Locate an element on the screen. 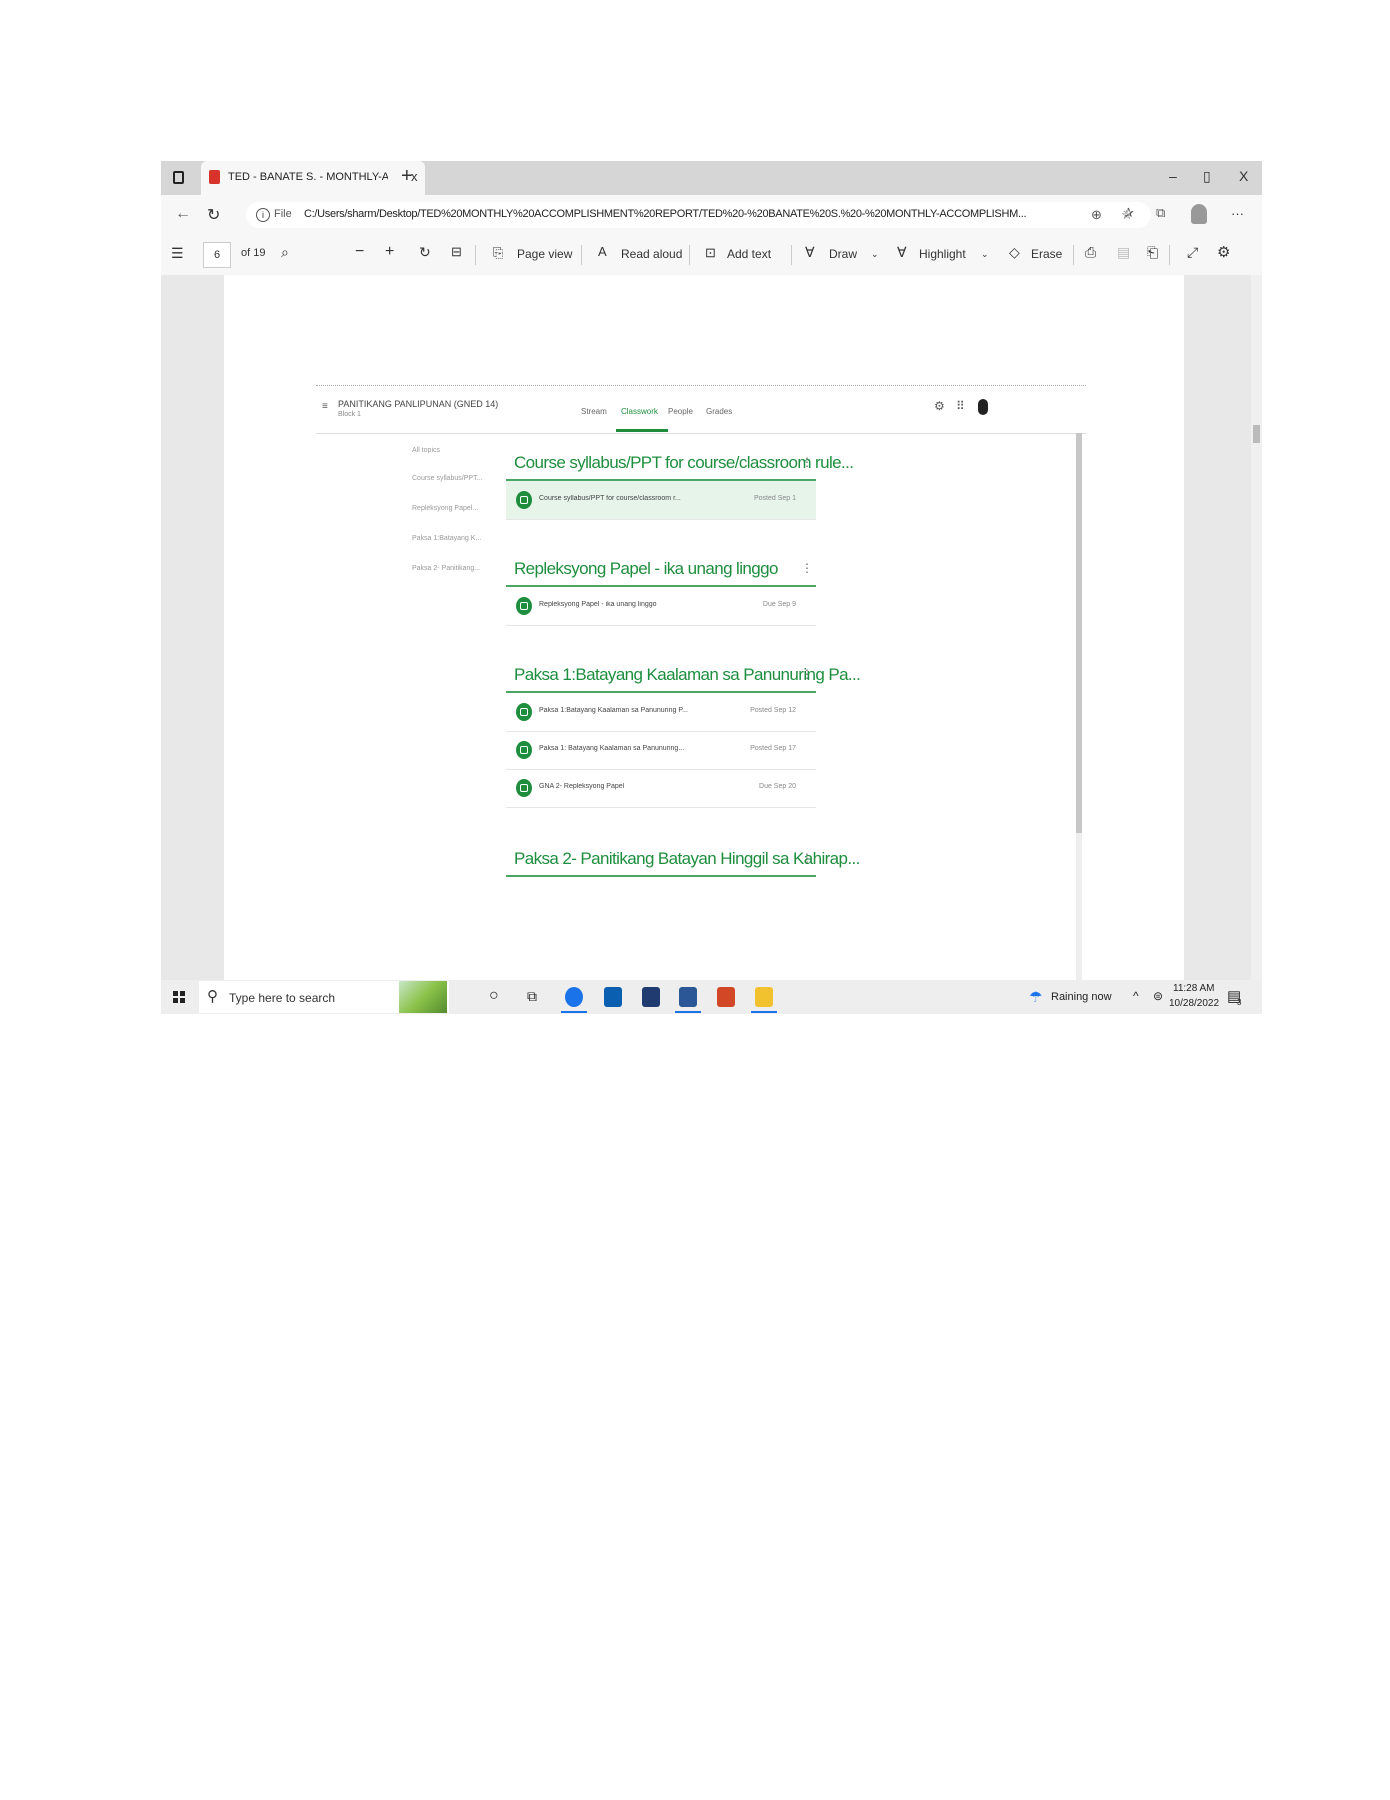 The width and height of the screenshot is (1390, 1800). restore-button: ▯ is located at coordinates (1207, 176).